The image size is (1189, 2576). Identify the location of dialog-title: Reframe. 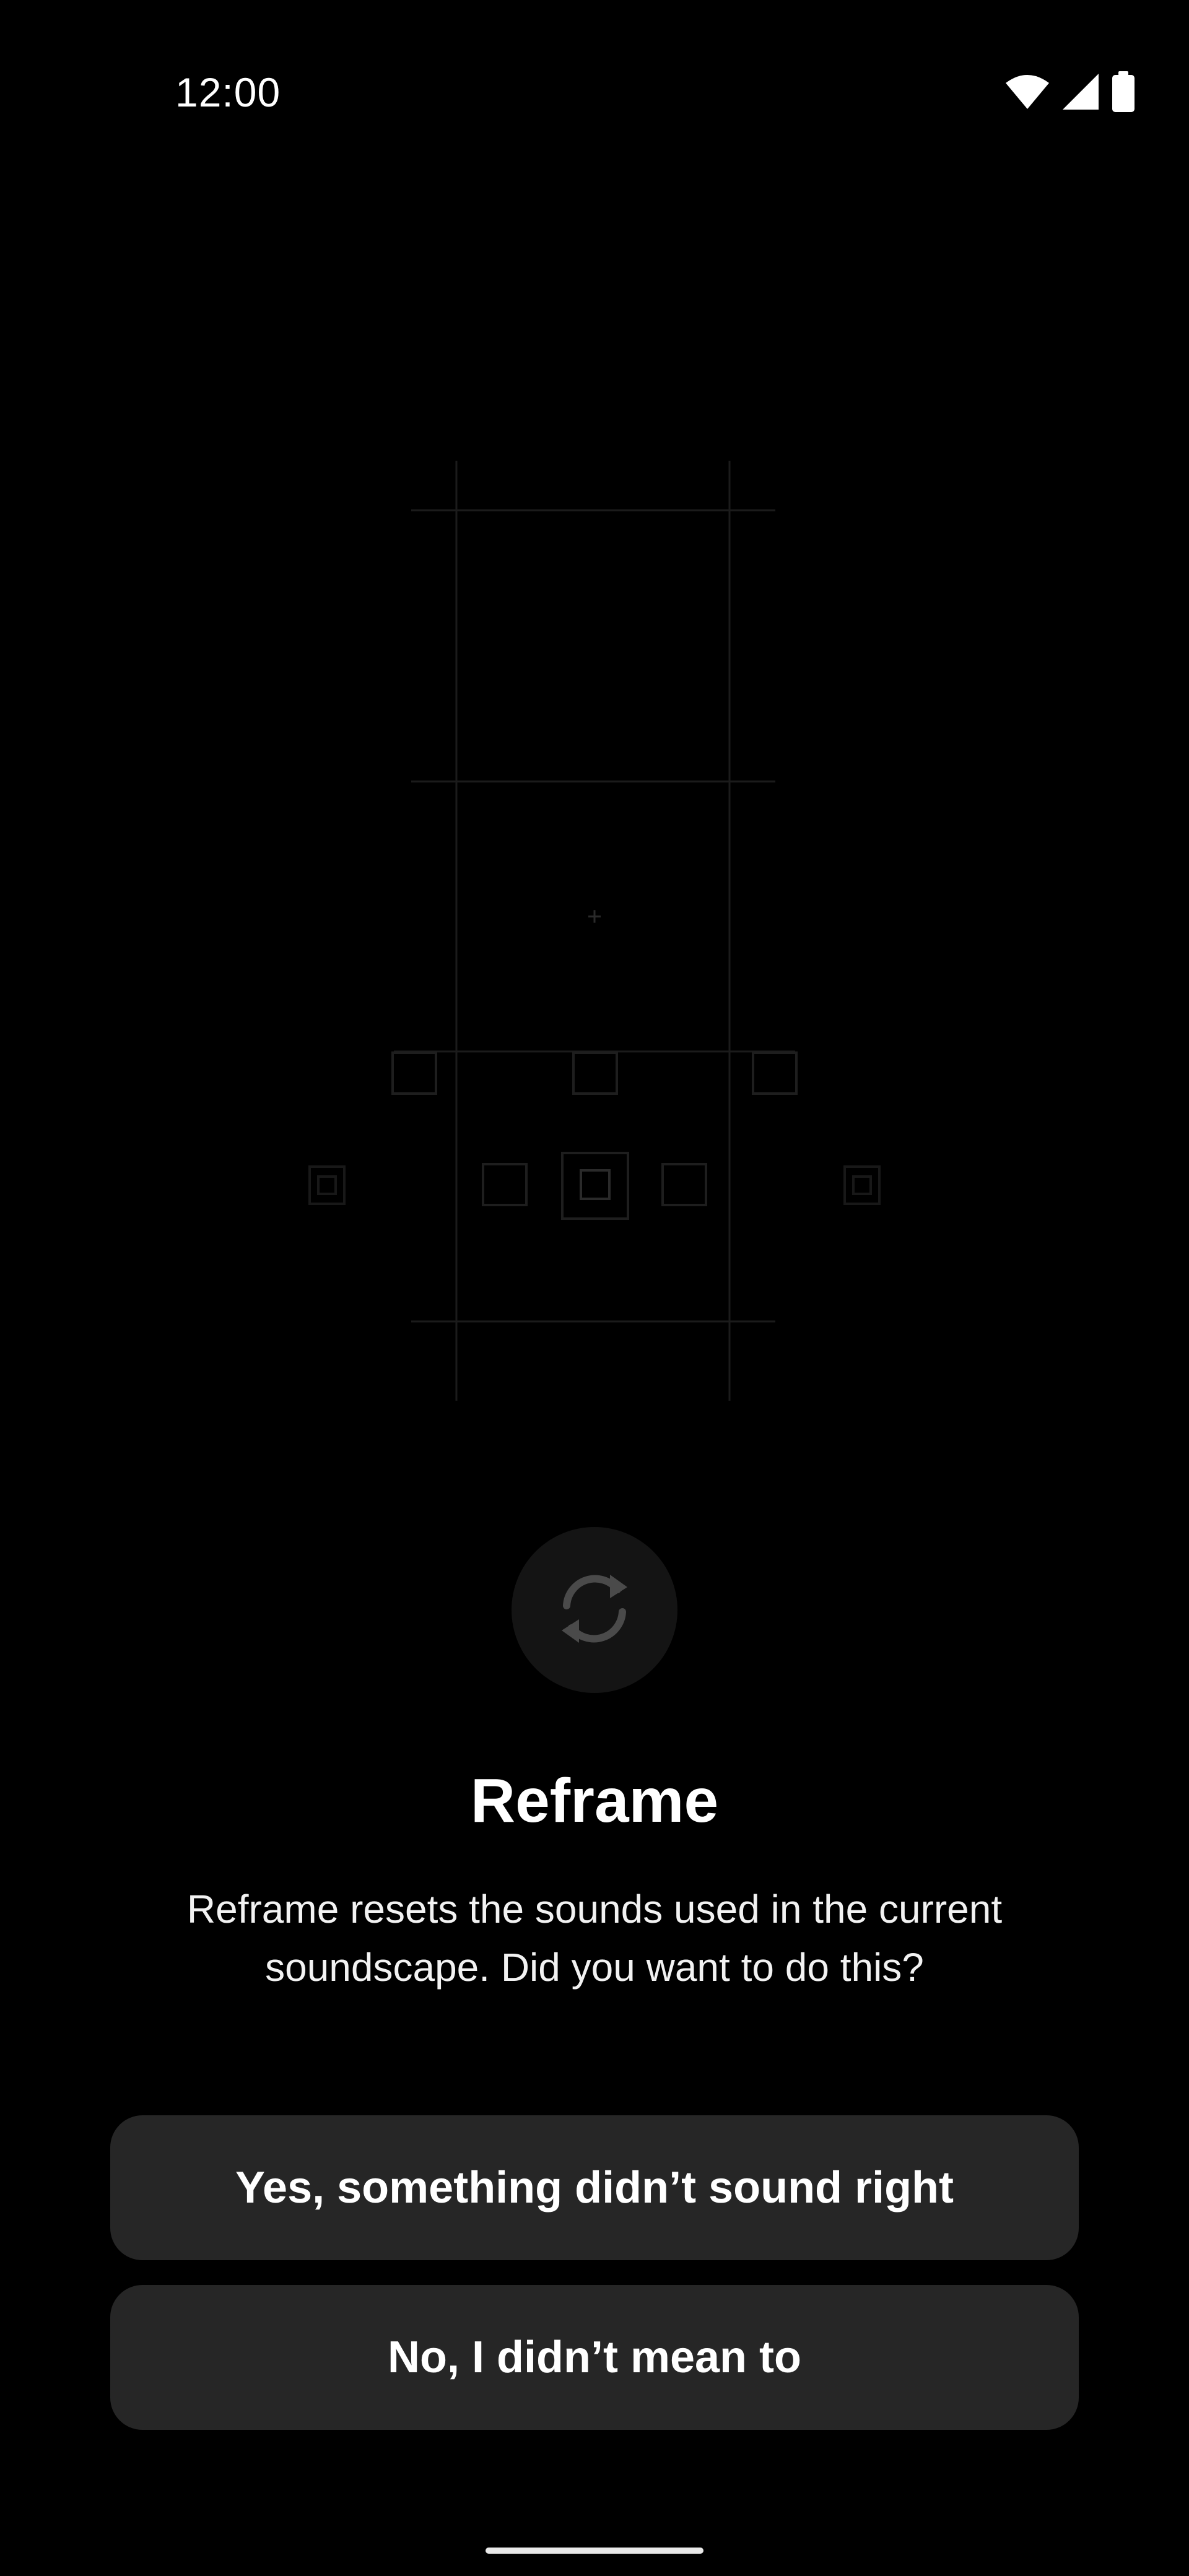
(594, 1801).